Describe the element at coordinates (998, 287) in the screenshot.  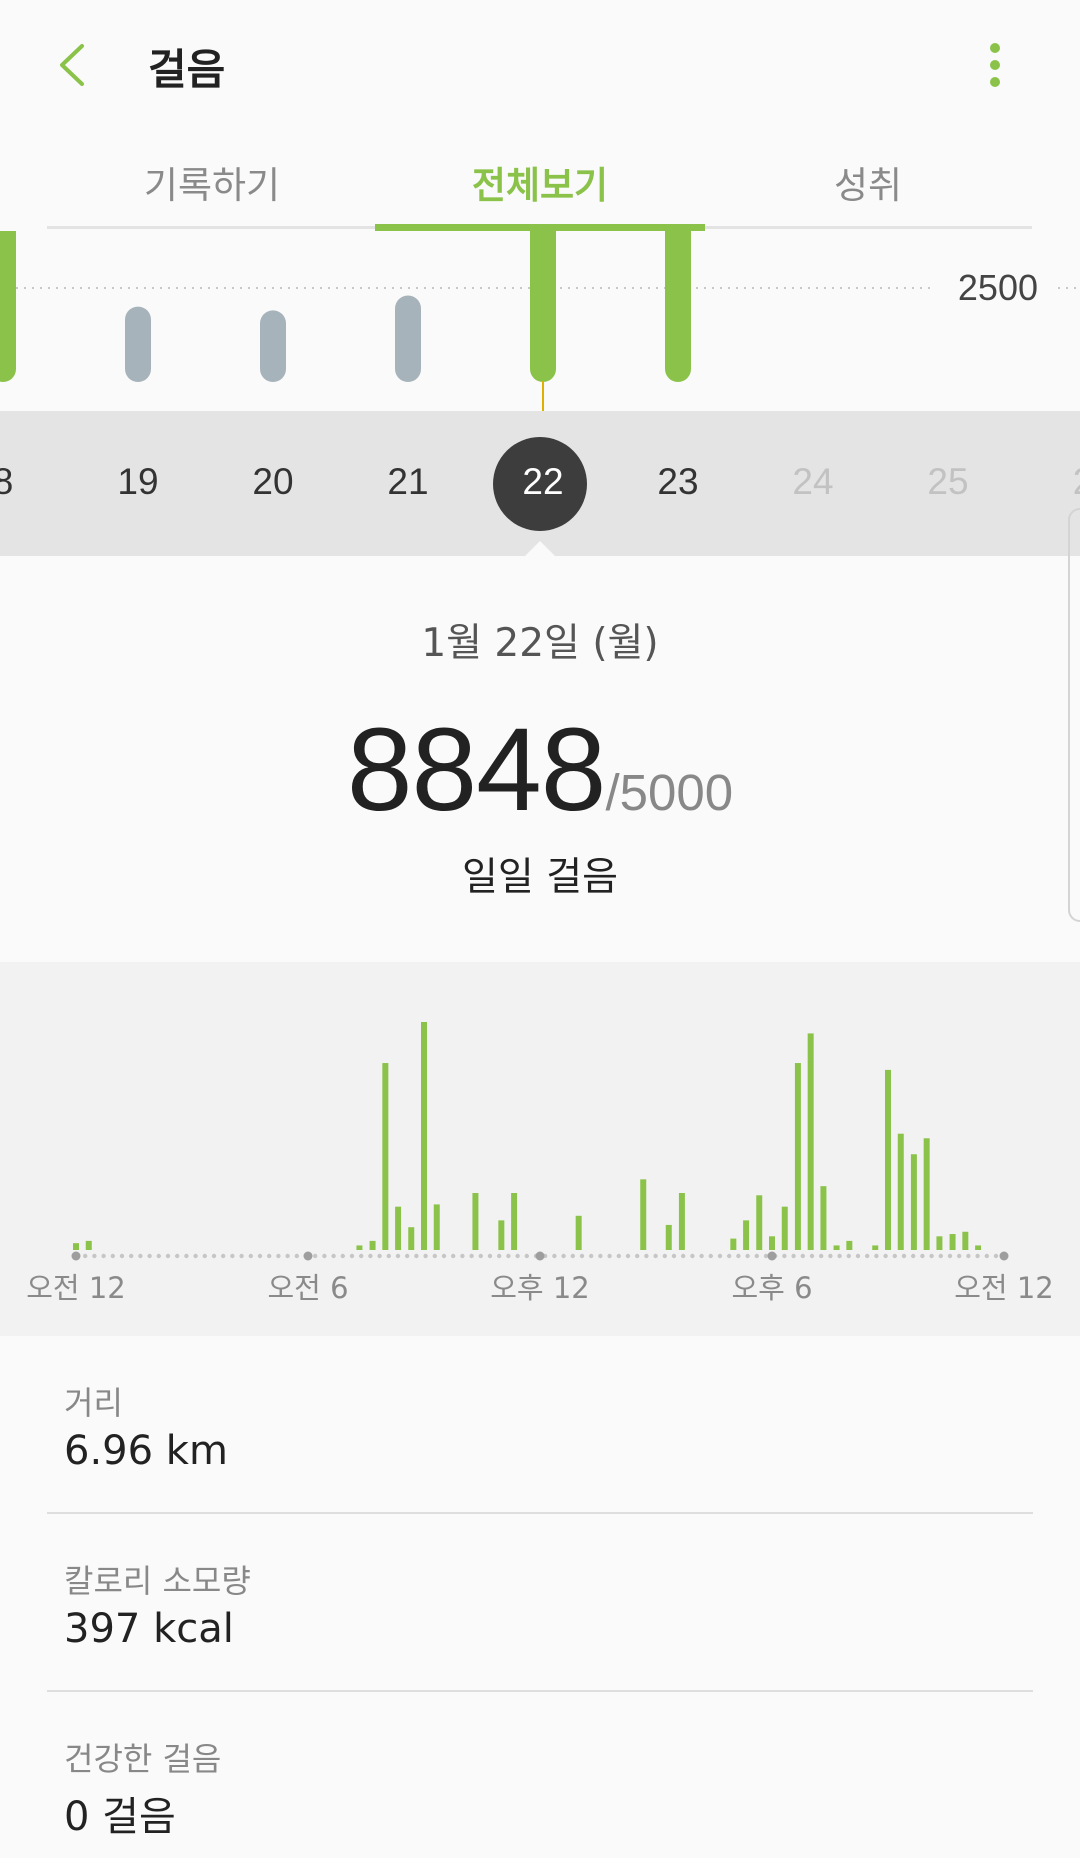
I see `goal-line-label: 2500` at that location.